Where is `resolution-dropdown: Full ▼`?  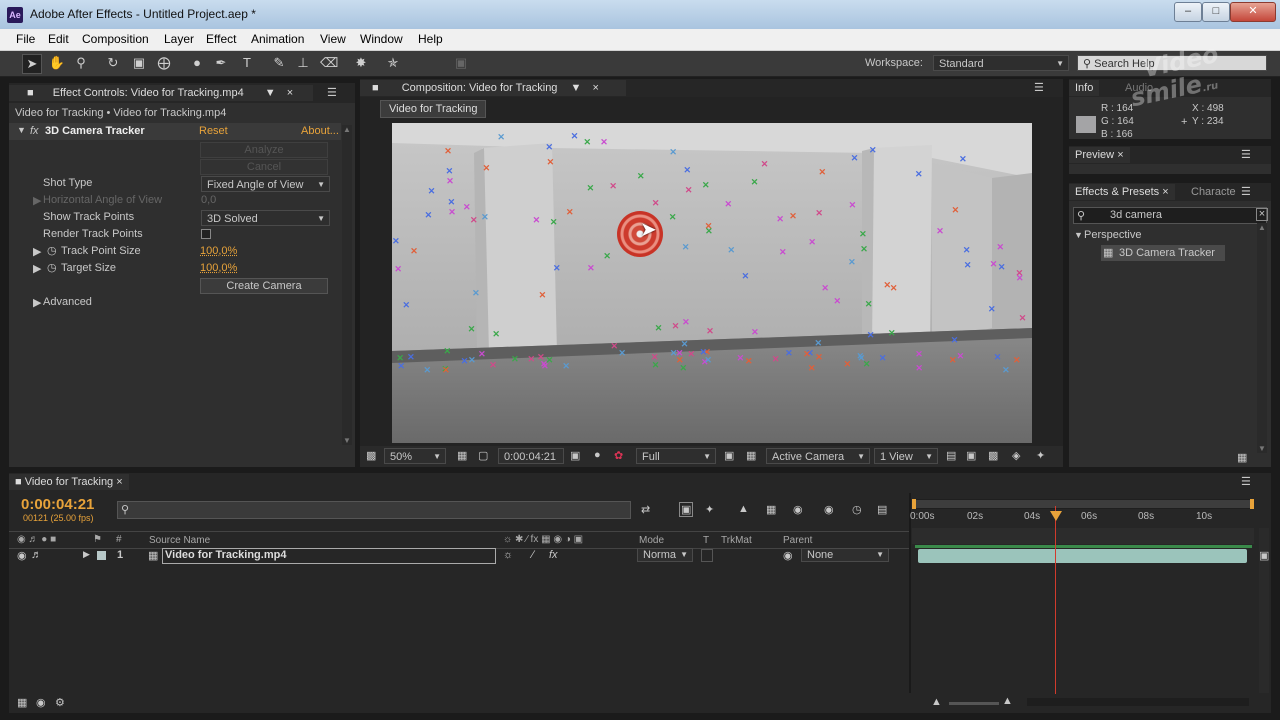 resolution-dropdown: Full ▼ is located at coordinates (676, 456).